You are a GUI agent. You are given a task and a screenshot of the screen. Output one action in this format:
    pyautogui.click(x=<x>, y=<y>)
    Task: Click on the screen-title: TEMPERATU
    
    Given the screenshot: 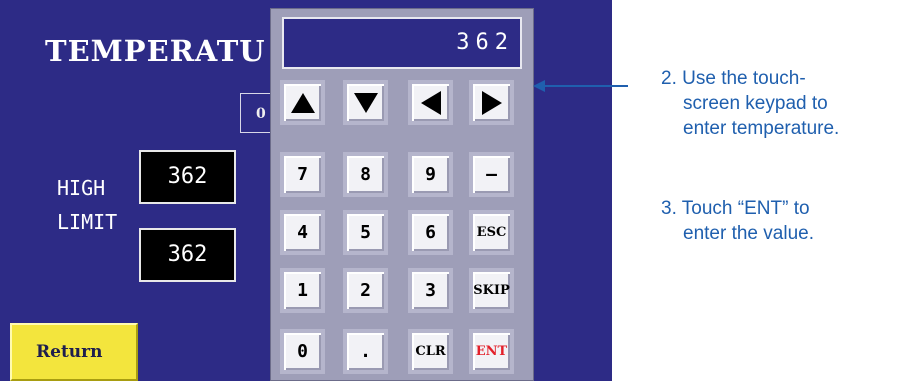 What is the action you would take?
    pyautogui.click(x=155, y=51)
    